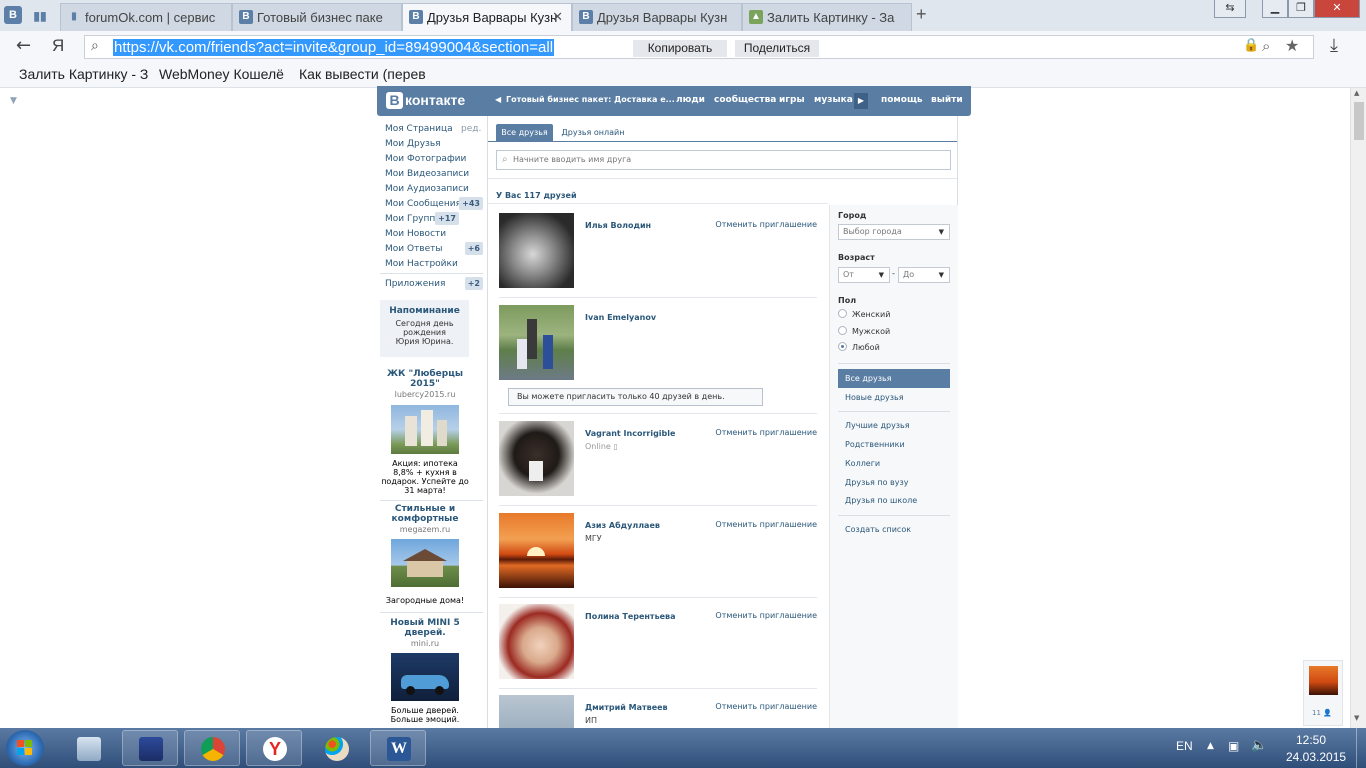 The height and width of the screenshot is (768, 1366). What do you see at coordinates (861, 101) in the screenshot?
I see `header-next-icon: ▶` at bounding box center [861, 101].